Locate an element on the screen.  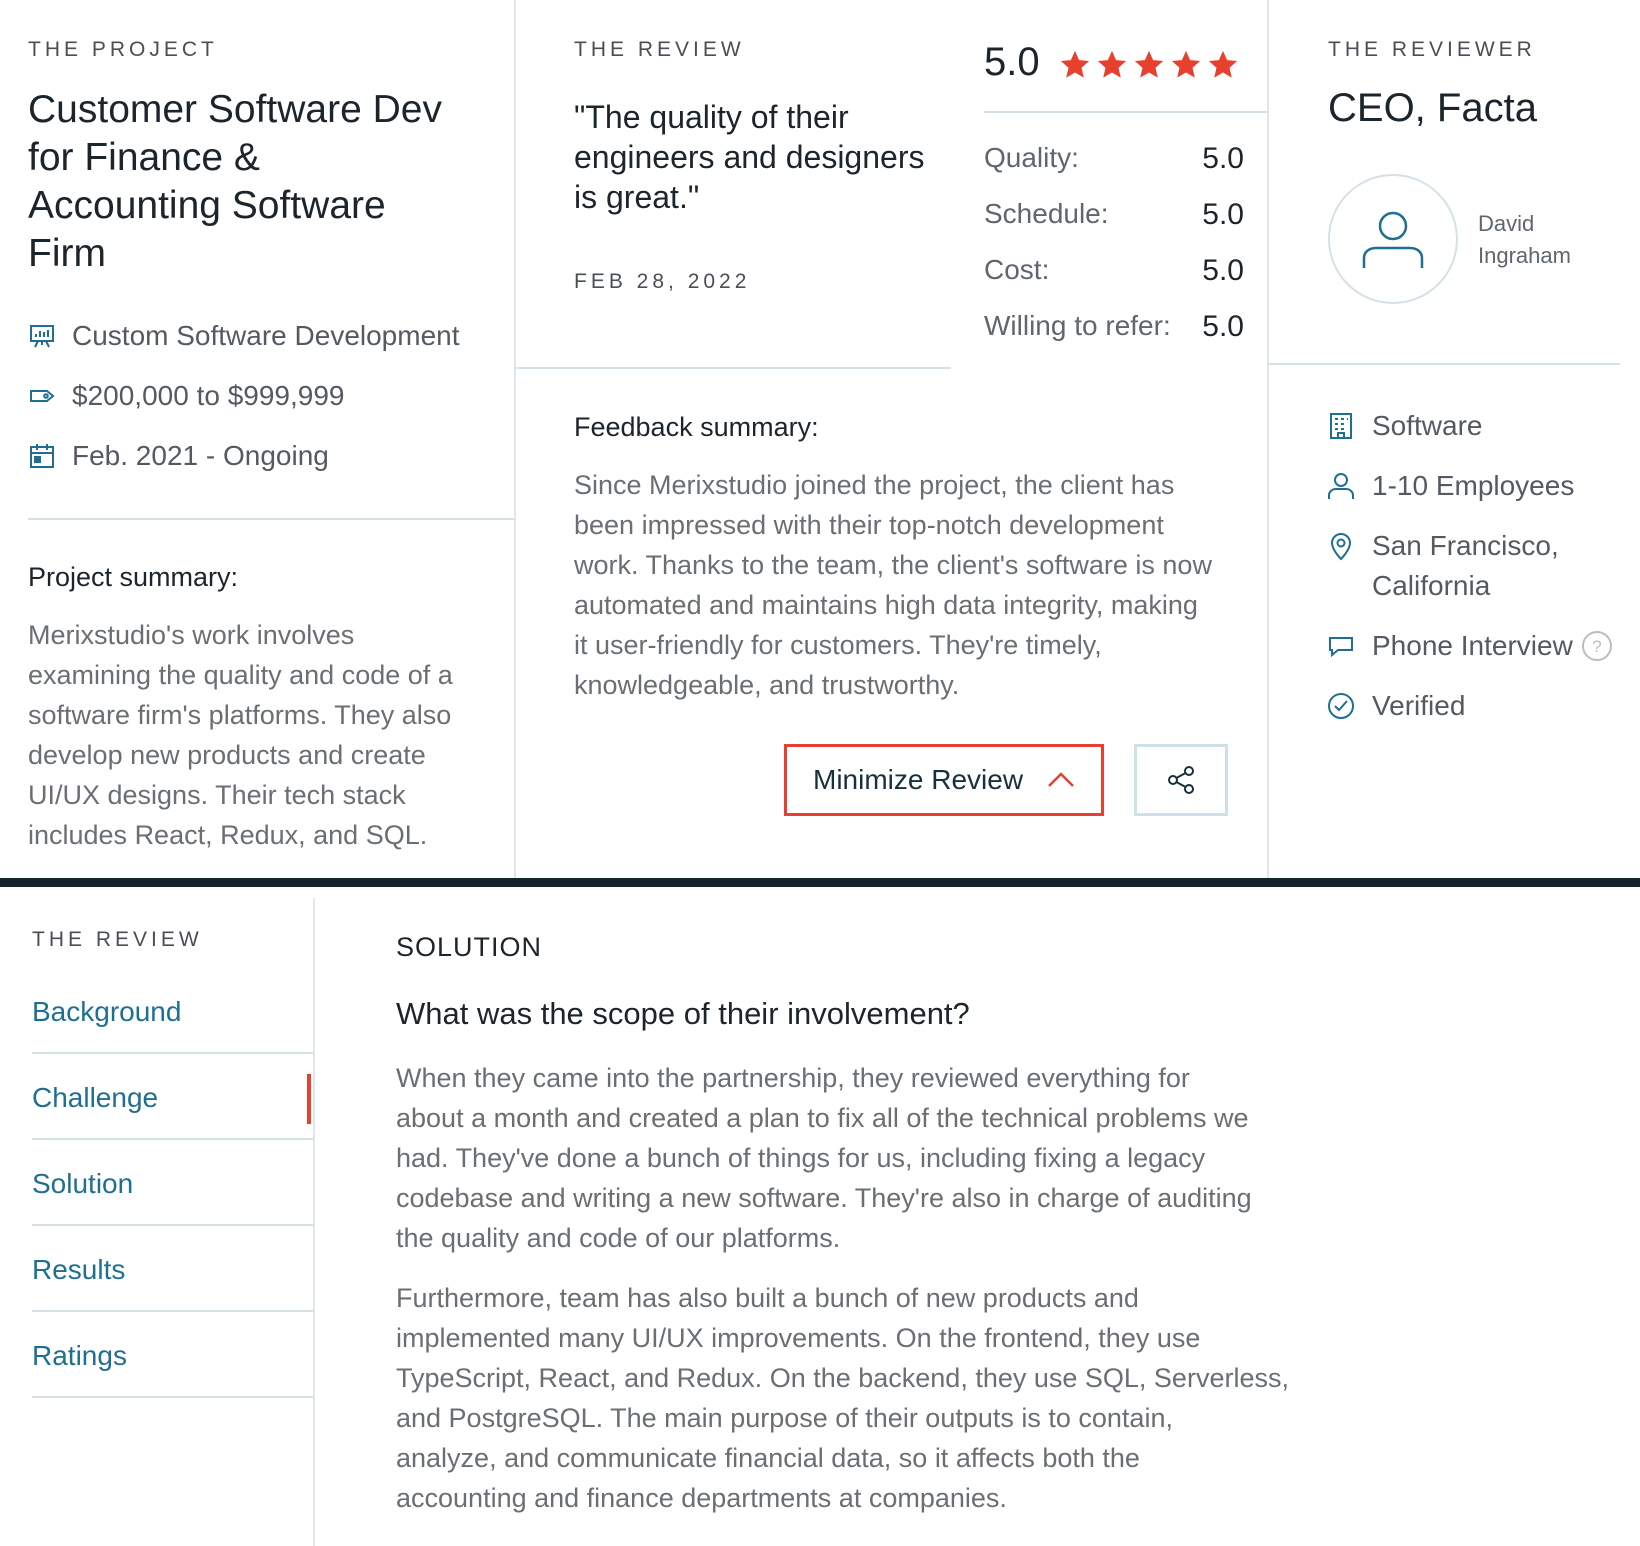
star-rating is located at coordinates (1149, 65).